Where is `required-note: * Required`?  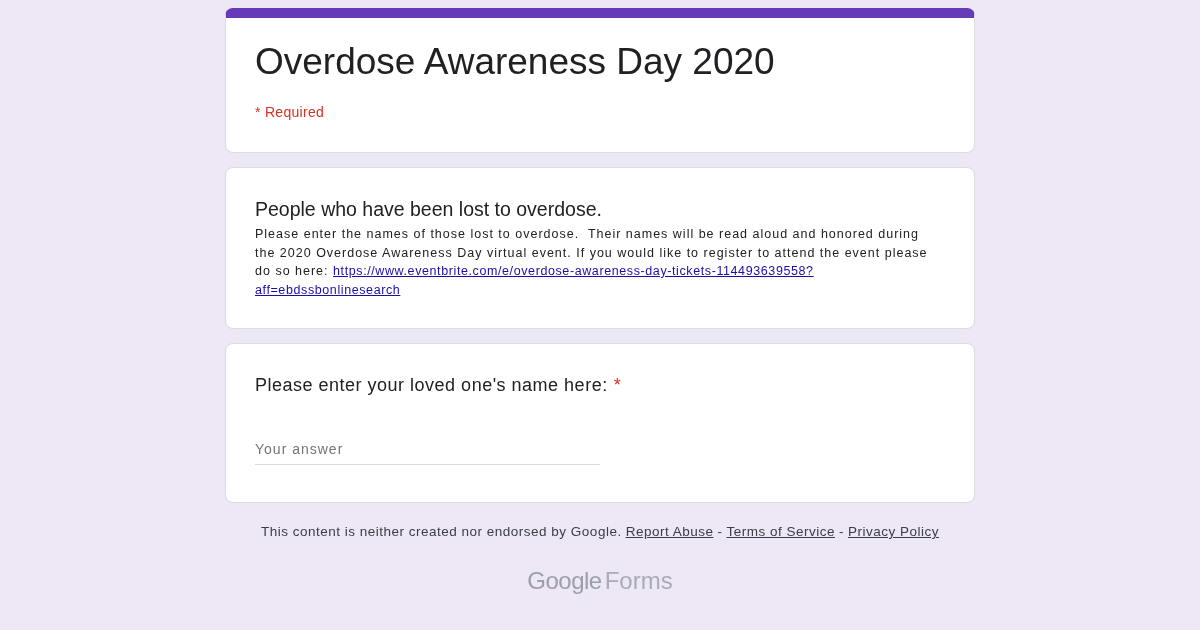
required-note: * Required is located at coordinates (290, 112).